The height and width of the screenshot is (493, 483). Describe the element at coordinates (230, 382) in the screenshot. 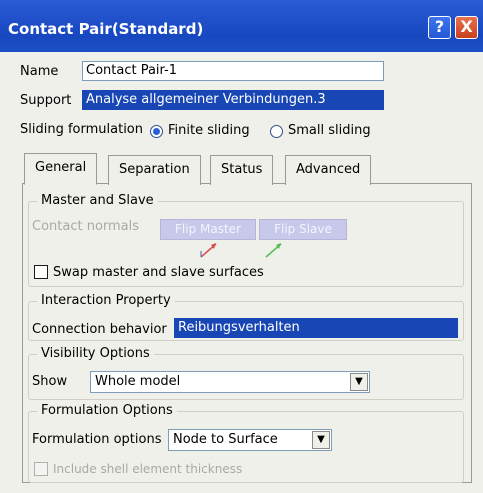

I see `show-dropdown: Whole model ▼` at that location.